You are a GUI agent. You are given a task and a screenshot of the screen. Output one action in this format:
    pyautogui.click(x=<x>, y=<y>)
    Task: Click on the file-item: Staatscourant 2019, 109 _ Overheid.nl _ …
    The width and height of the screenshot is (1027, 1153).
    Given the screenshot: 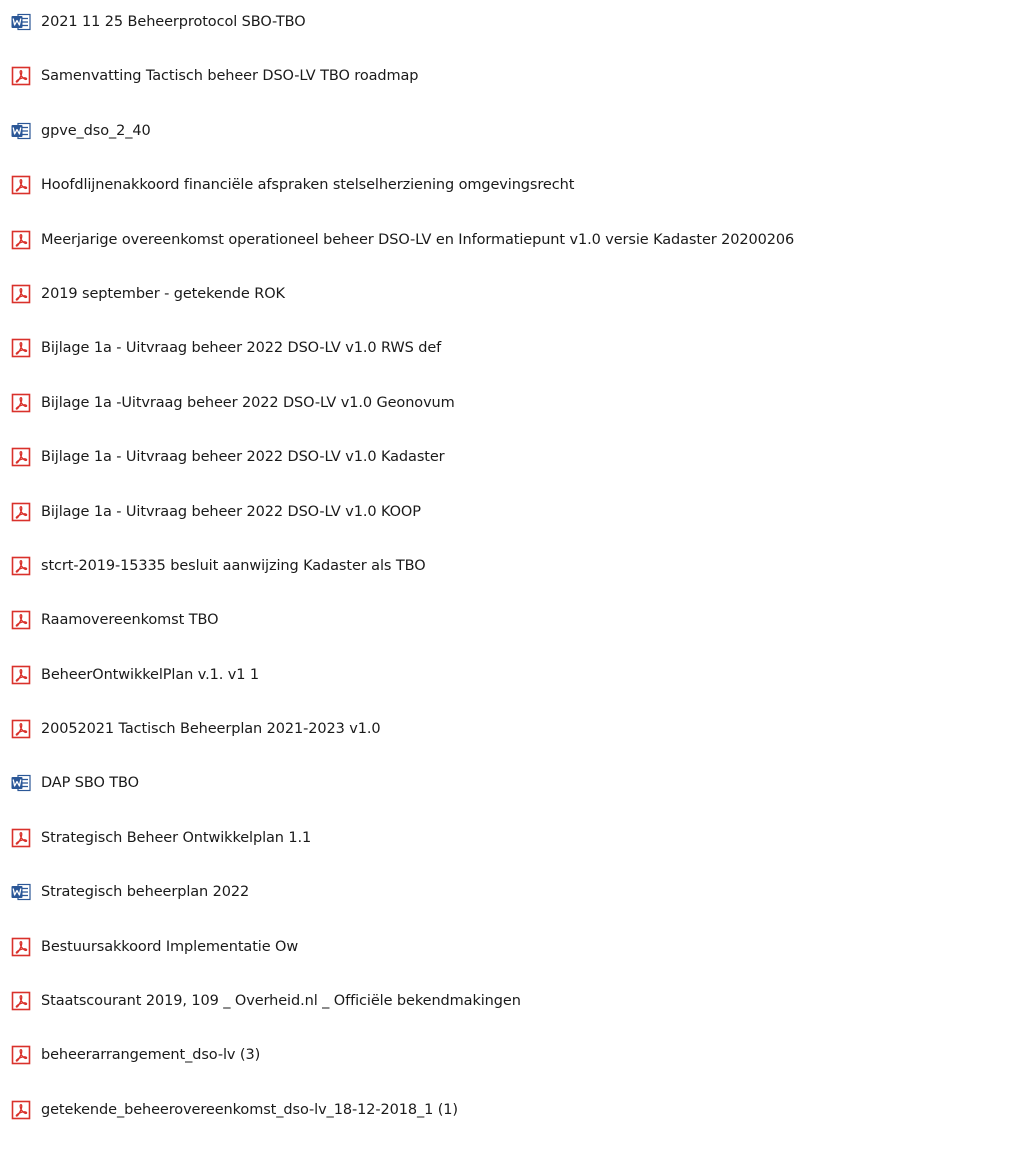 What is the action you would take?
    pyautogui.click(x=402, y=1001)
    